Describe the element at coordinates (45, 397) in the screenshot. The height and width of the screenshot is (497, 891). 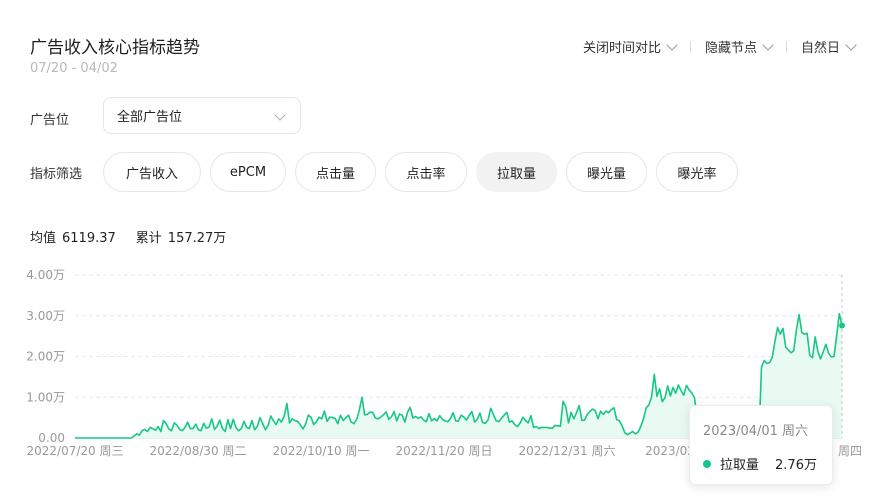
I see `y-tick-label: 1.00万` at that location.